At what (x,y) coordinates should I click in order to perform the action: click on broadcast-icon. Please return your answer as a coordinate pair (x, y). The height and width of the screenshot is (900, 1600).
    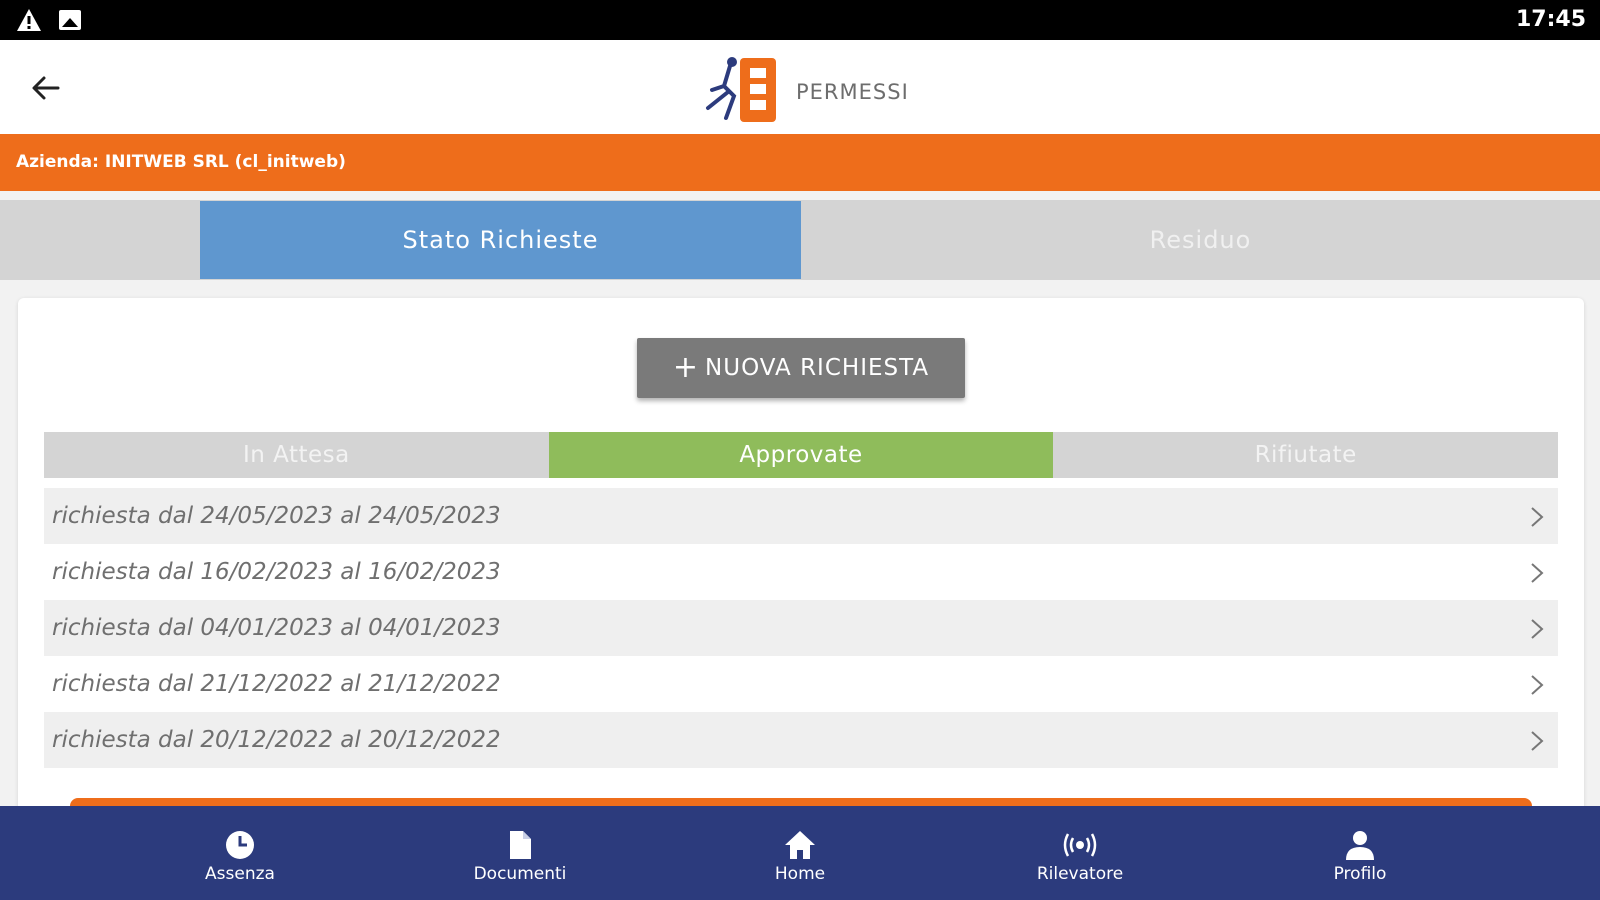
    Looking at the image, I should click on (1080, 845).